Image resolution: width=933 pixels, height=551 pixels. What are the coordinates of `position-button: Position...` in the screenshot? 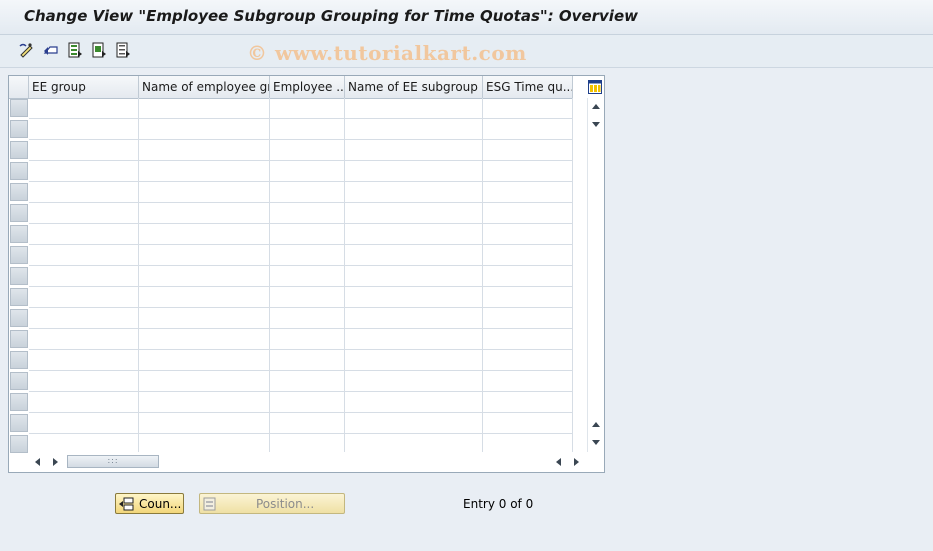 It's located at (272, 503).